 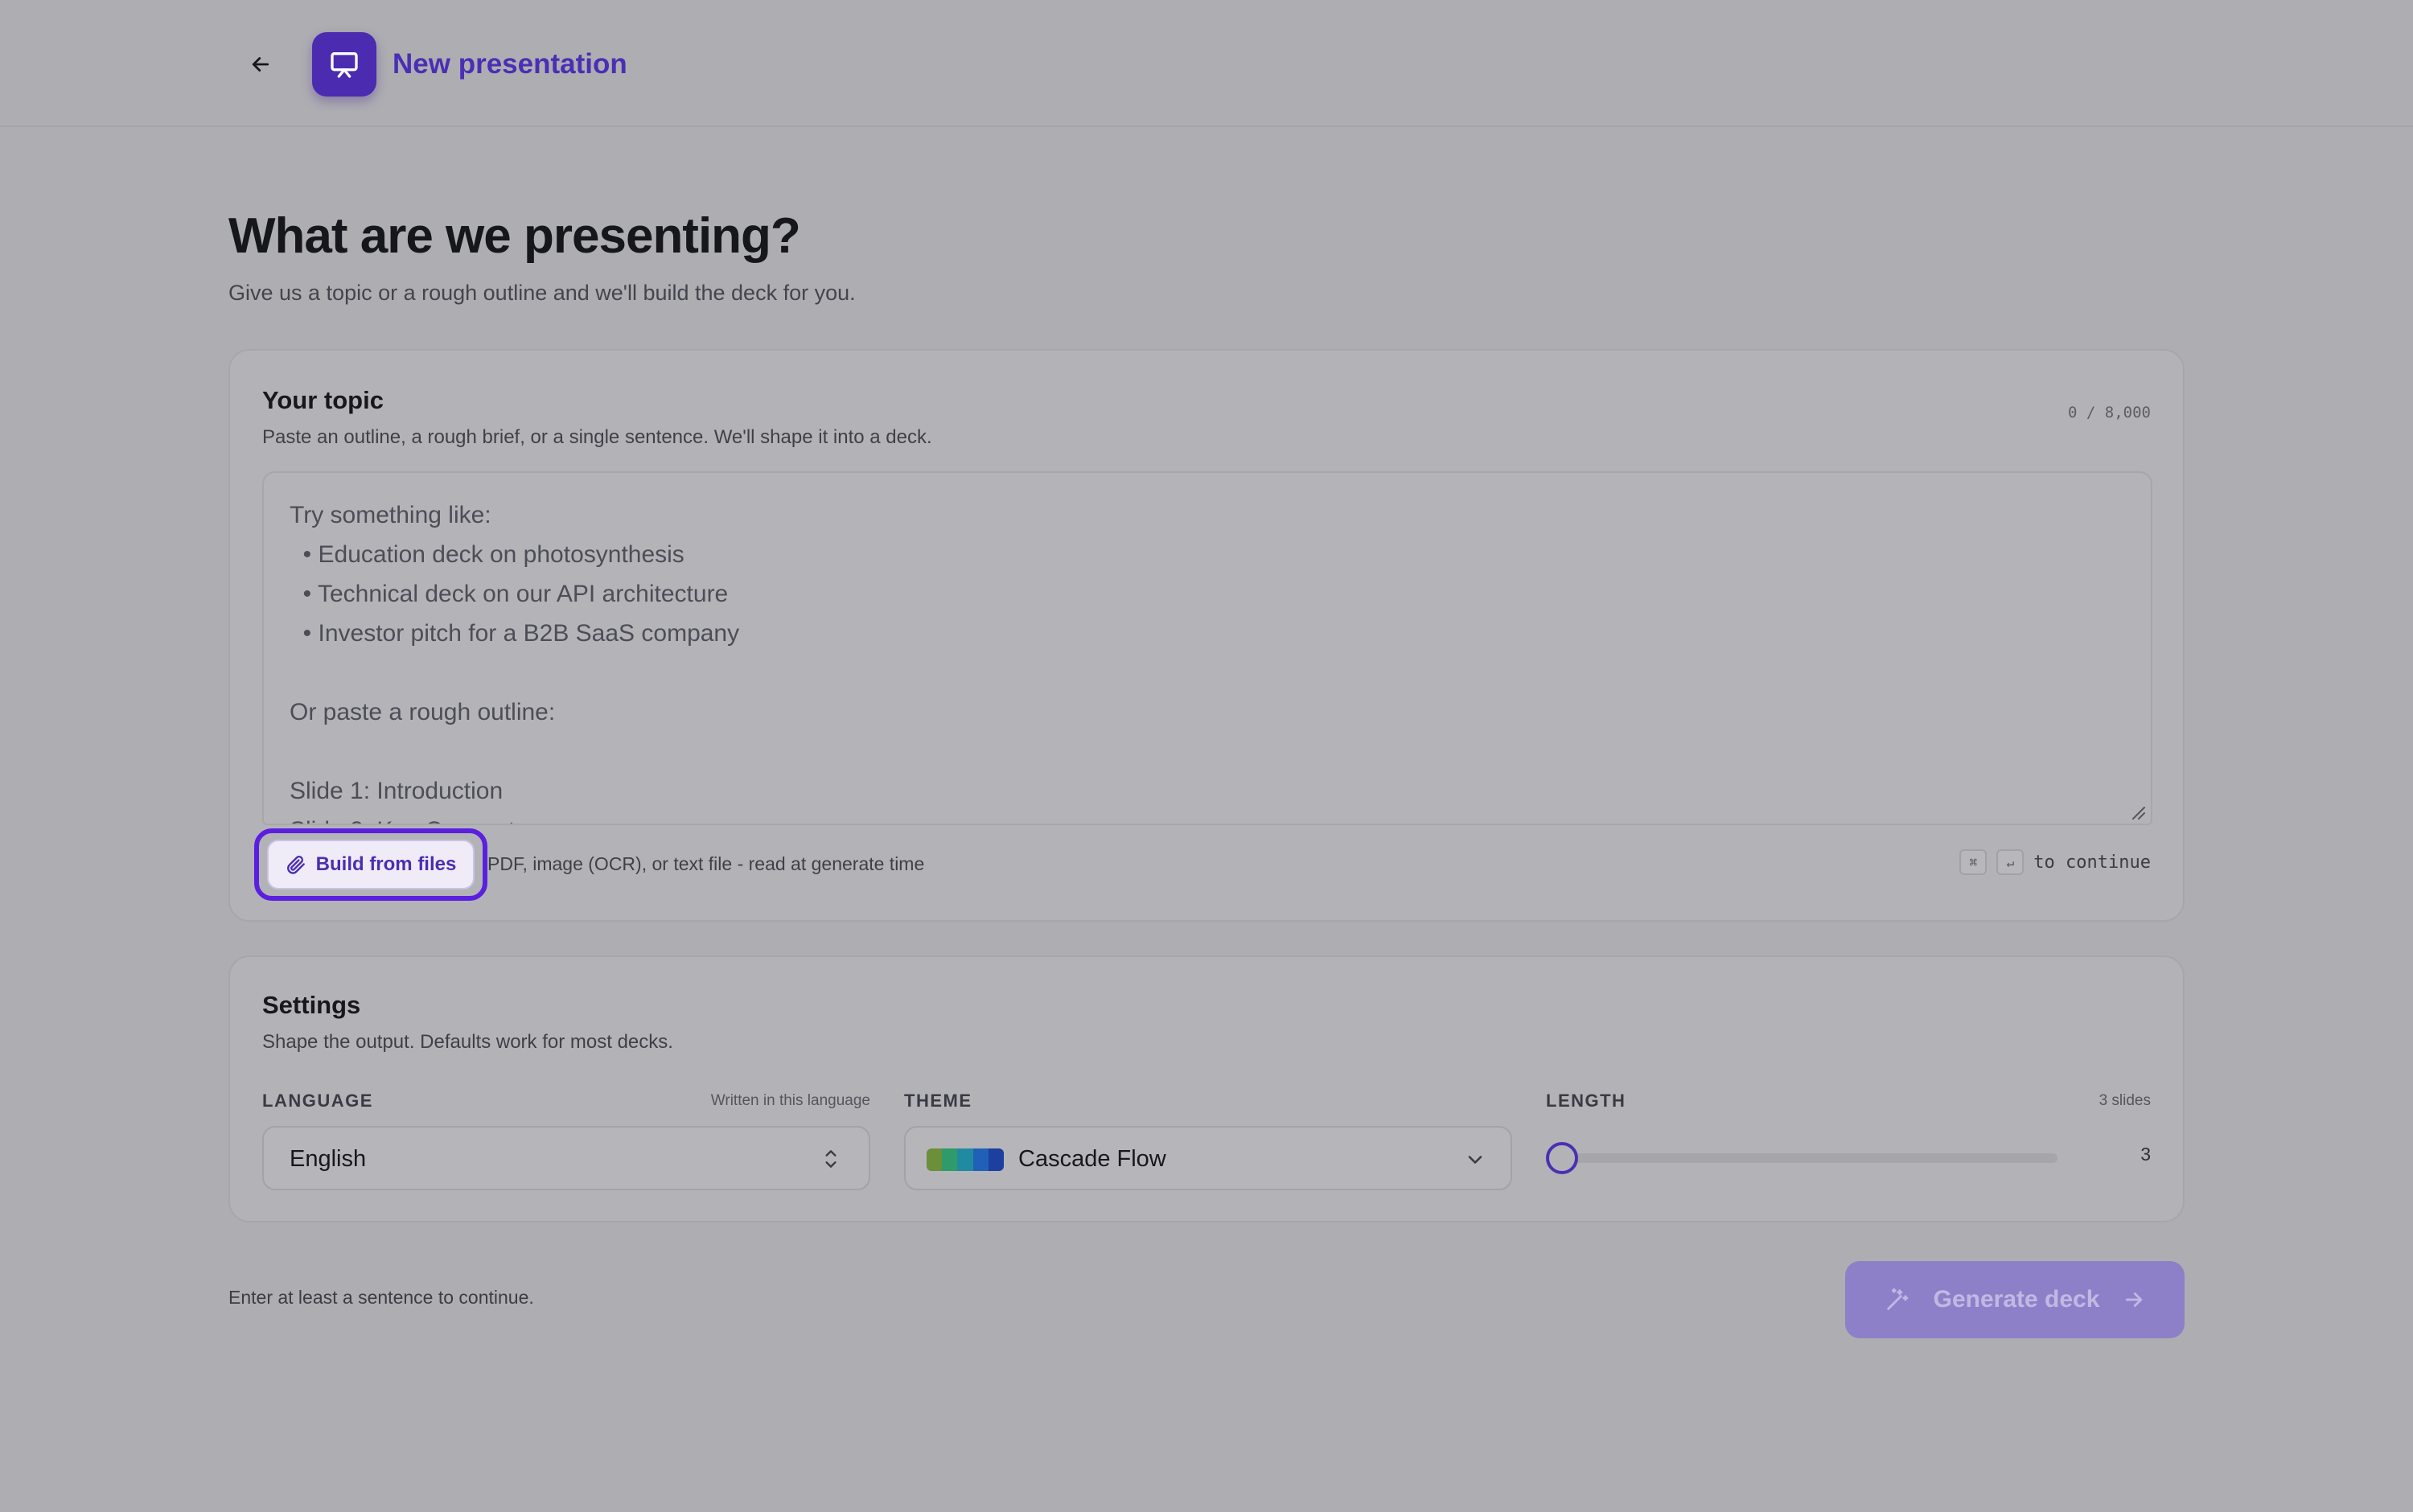 What do you see at coordinates (2145, 1155) in the screenshot?
I see `length-value: 3` at bounding box center [2145, 1155].